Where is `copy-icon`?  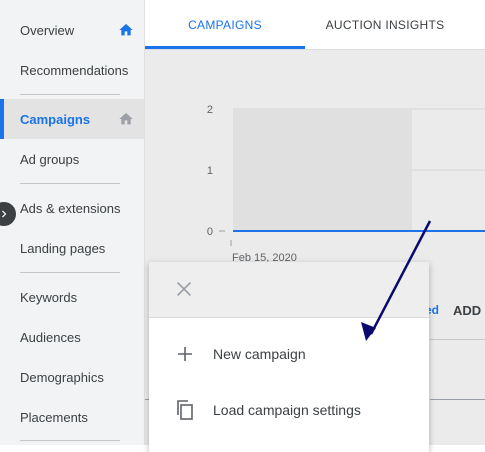 copy-icon is located at coordinates (185, 410).